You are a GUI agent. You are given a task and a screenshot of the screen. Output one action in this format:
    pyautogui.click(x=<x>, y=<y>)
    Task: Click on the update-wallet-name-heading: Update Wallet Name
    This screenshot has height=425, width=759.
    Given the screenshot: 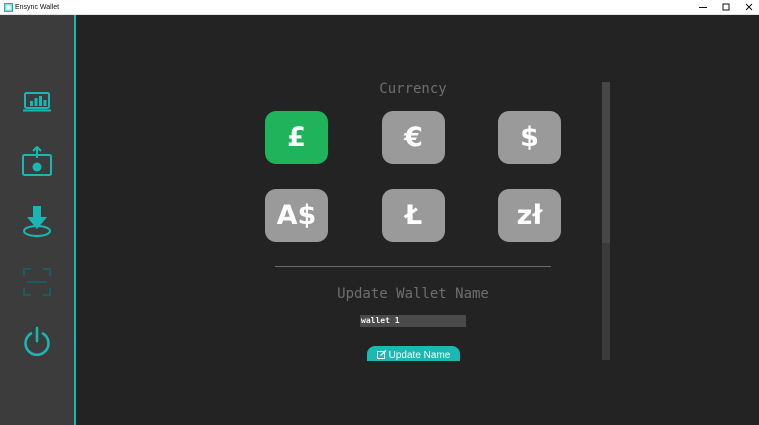 What is the action you would take?
    pyautogui.click(x=413, y=294)
    